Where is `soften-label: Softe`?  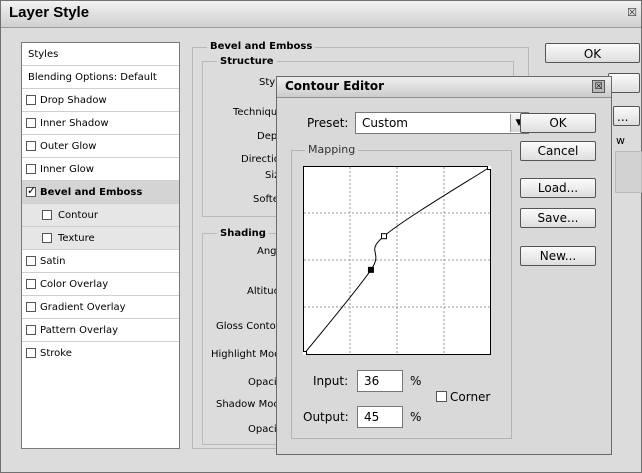 soften-label: Softe is located at coordinates (266, 199).